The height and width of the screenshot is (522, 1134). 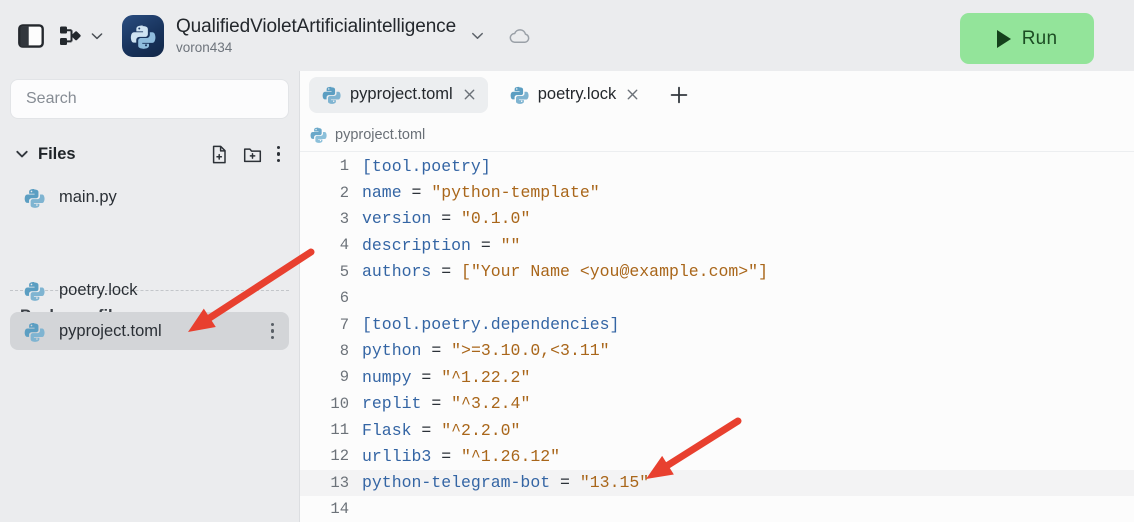 I want to click on code-line: 1 [tool.poetry], so click(x=717, y=166).